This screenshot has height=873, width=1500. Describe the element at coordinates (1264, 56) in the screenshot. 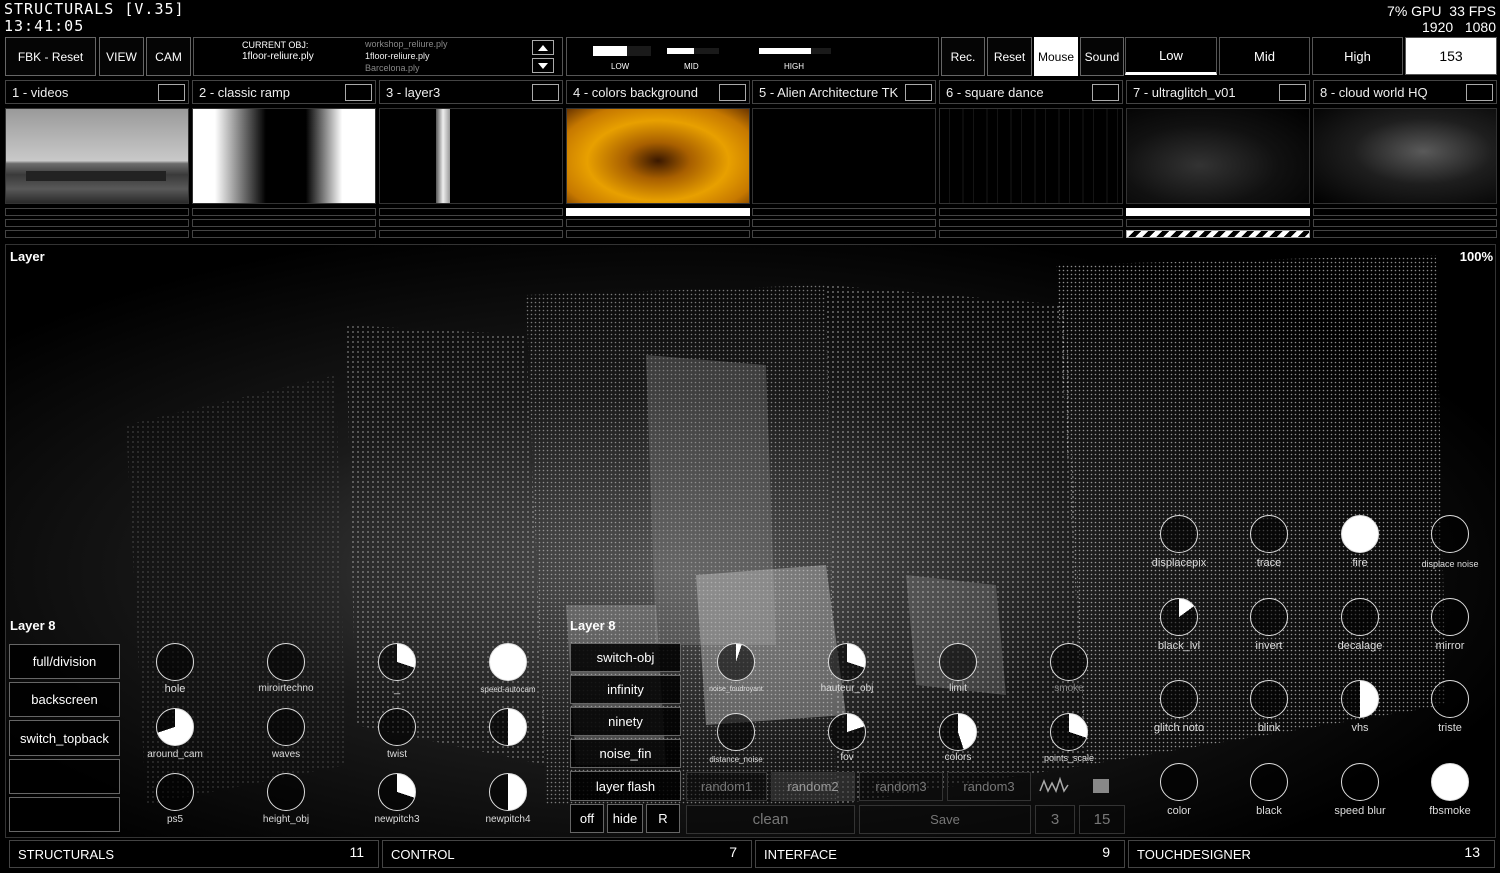

I see `band-mid-button: Mid` at that location.